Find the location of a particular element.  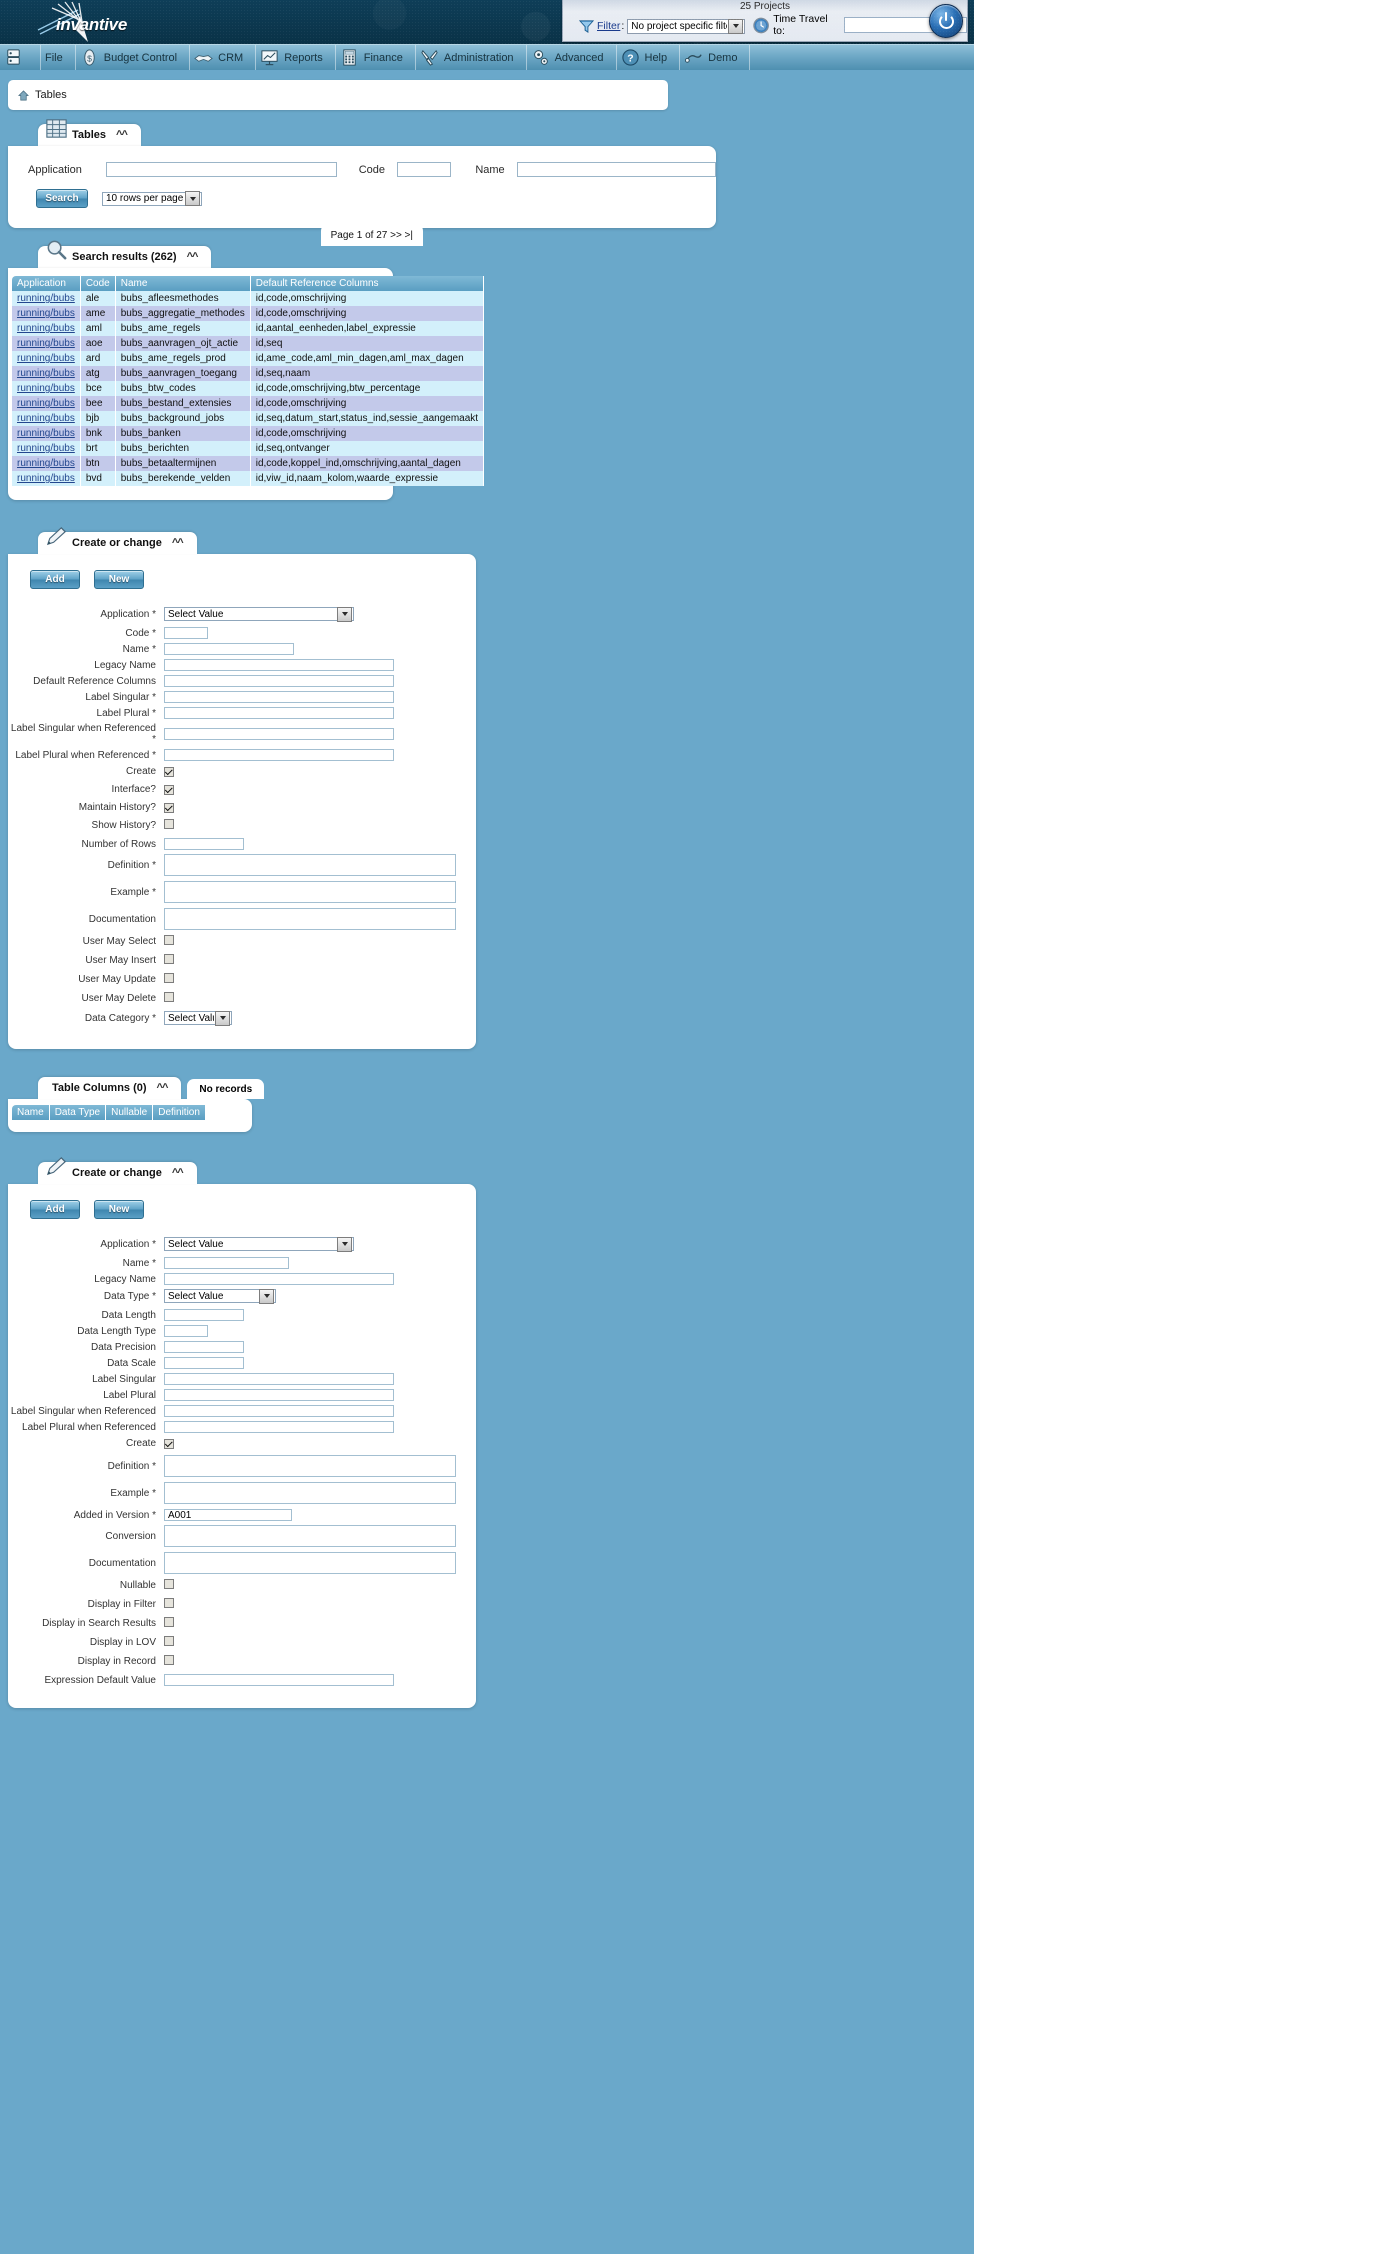

filter-link: Filter is located at coordinates (608, 26).